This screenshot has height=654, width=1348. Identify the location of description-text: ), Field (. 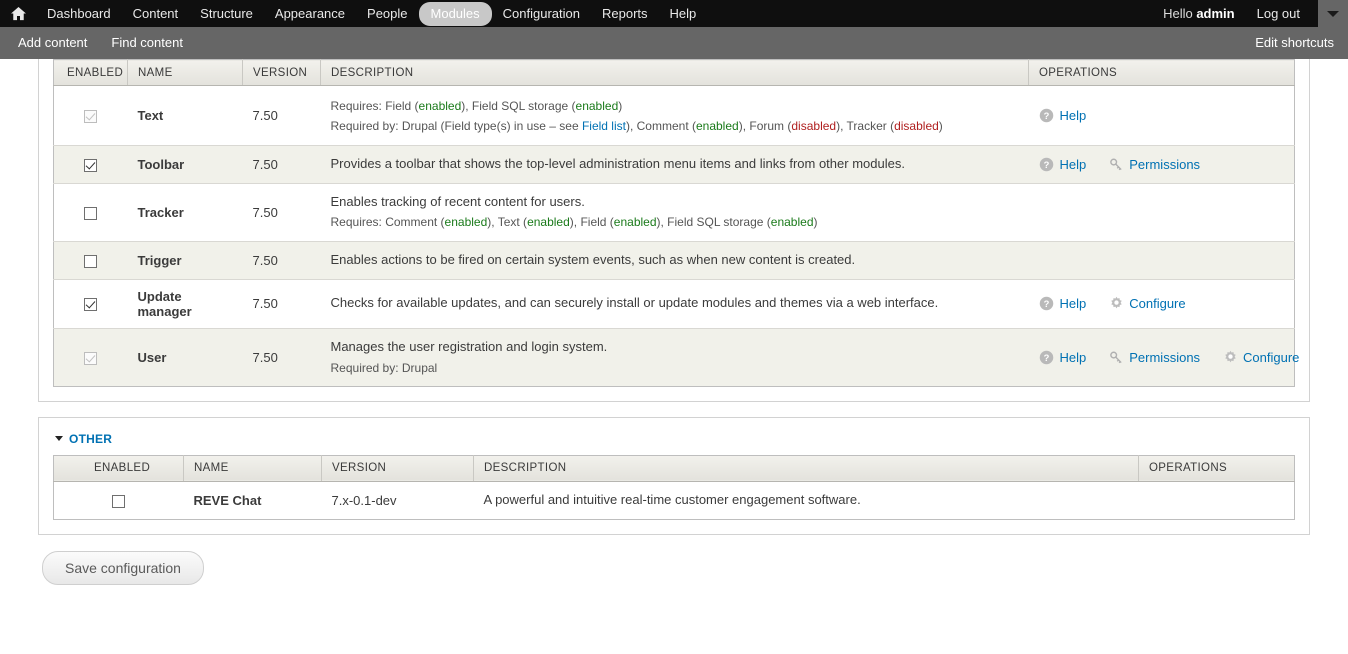
(591, 222).